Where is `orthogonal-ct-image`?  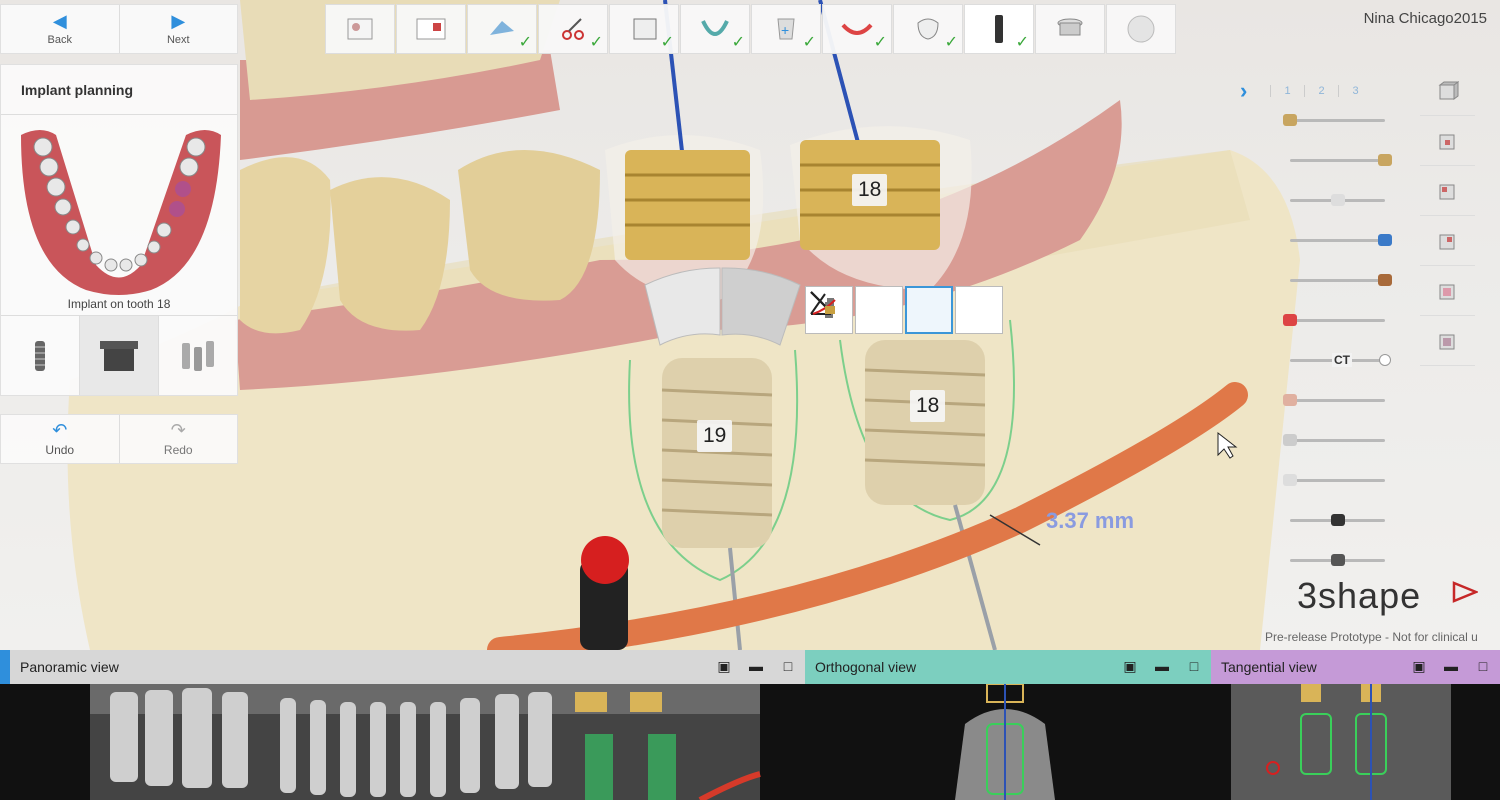
orthogonal-ct-image is located at coordinates (1005, 741).